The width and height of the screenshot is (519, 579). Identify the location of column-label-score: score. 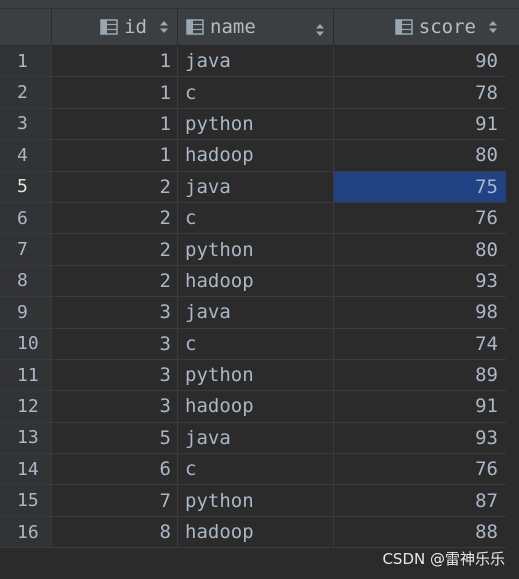
(447, 27).